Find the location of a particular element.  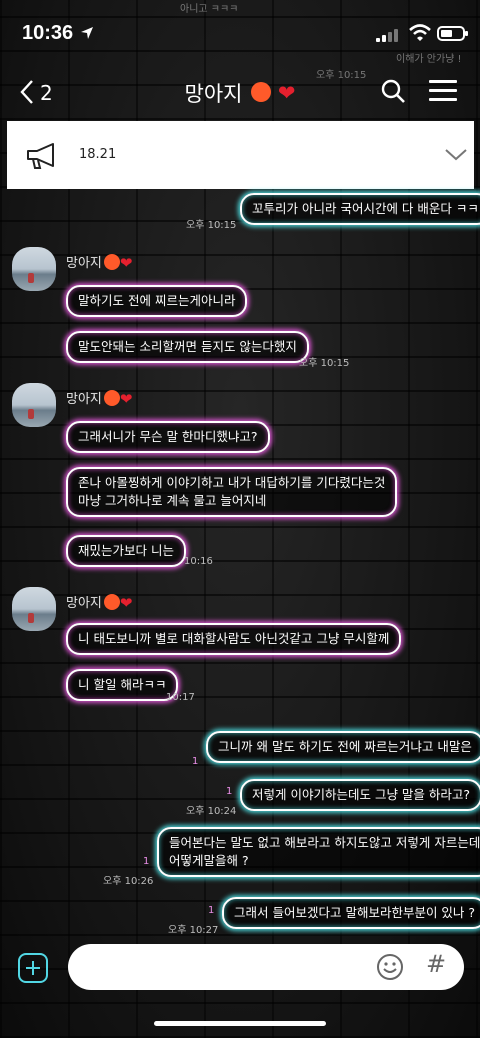

message-bubble: 재밌는가보다 니는 is located at coordinates (126, 551).